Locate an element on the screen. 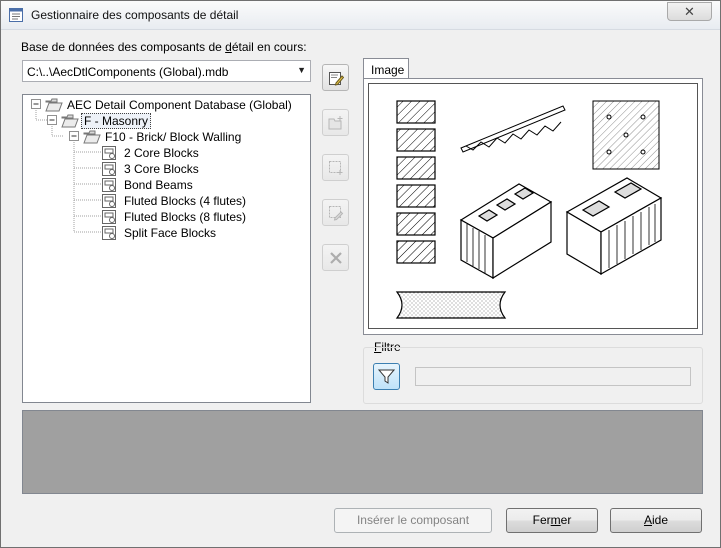 The width and height of the screenshot is (721, 548). close-icon: ✕ is located at coordinates (689, 11).